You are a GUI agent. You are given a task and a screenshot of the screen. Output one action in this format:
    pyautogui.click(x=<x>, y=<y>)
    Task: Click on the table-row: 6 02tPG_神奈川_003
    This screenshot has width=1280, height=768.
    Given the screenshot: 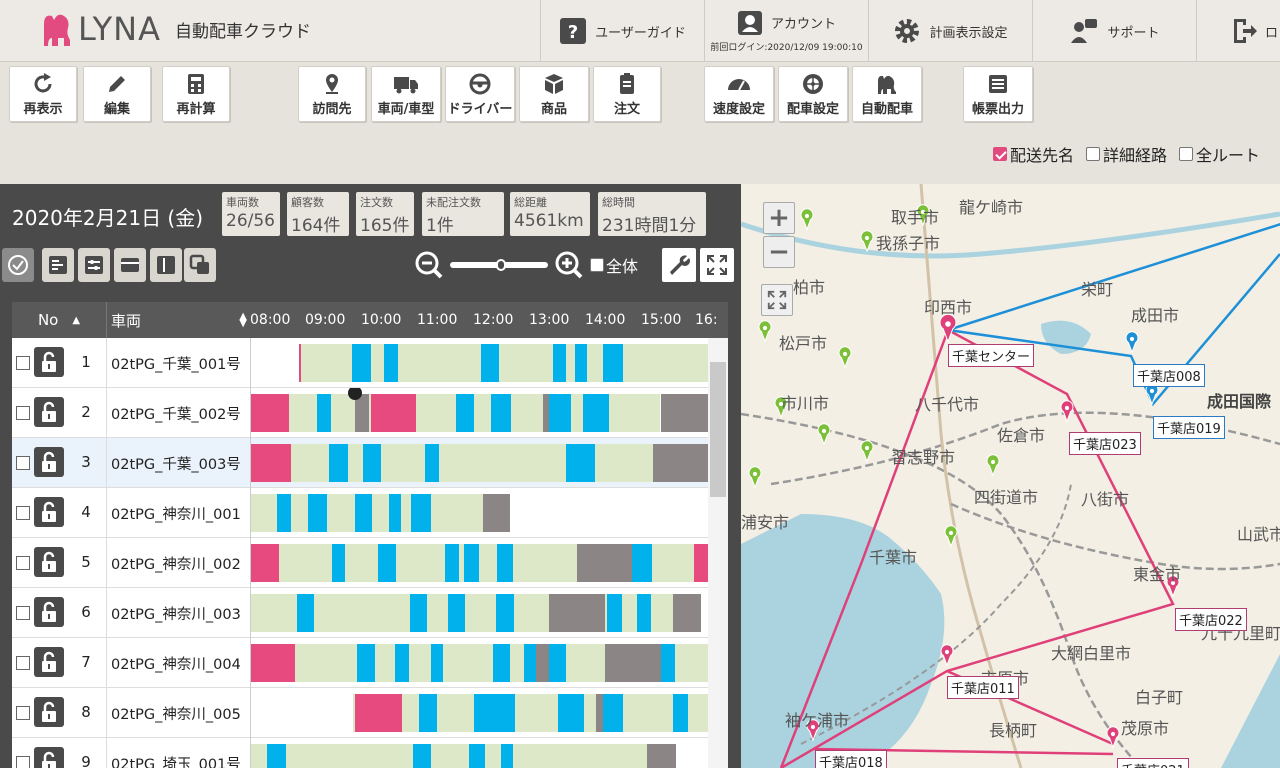 What is the action you would take?
    pyautogui.click(x=360, y=613)
    